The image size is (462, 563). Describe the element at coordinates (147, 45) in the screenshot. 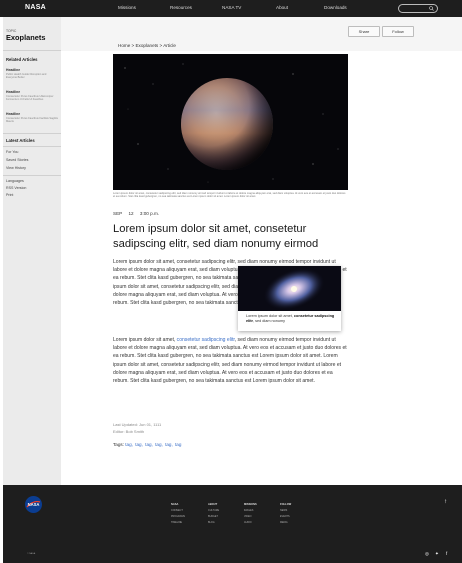

I see `breadcrumb: Home > Exoplanets > Article` at that location.